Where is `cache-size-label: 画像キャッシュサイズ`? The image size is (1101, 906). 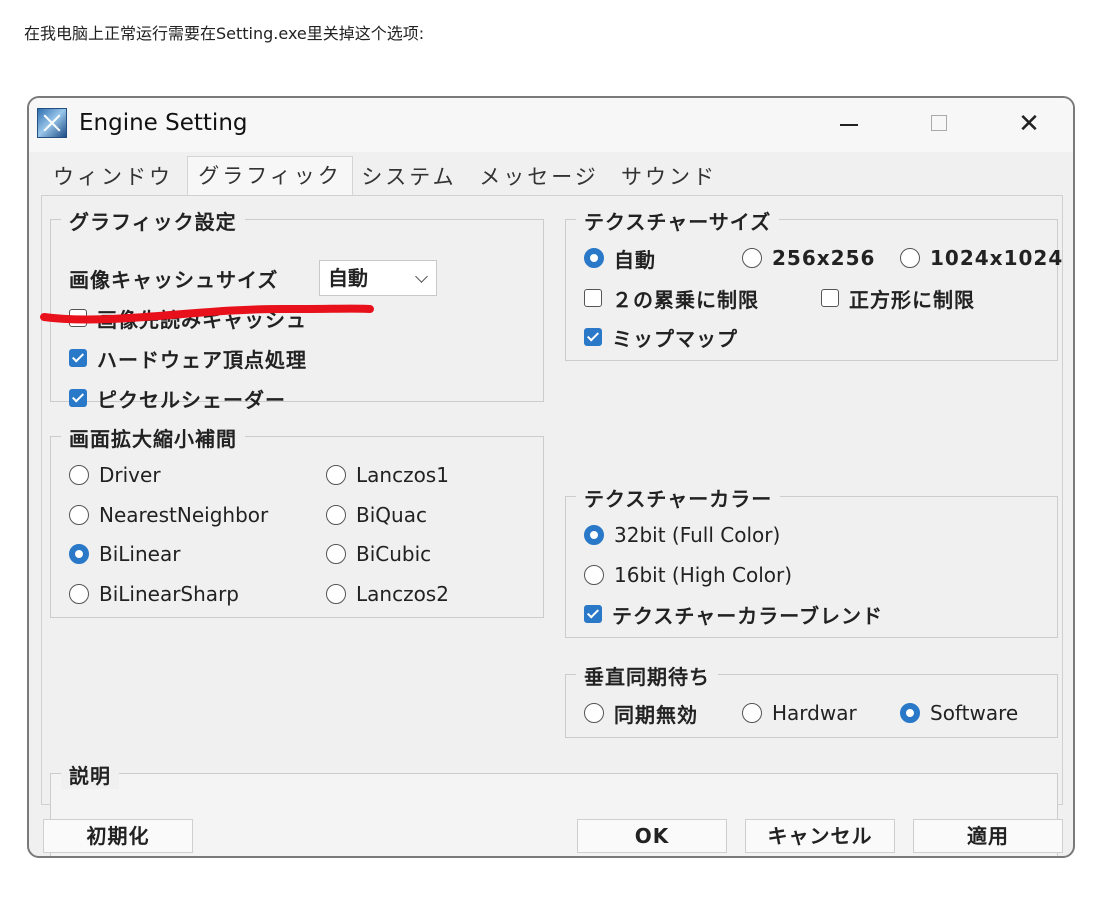
cache-size-label: 画像キャッシュサイズ is located at coordinates (174, 279).